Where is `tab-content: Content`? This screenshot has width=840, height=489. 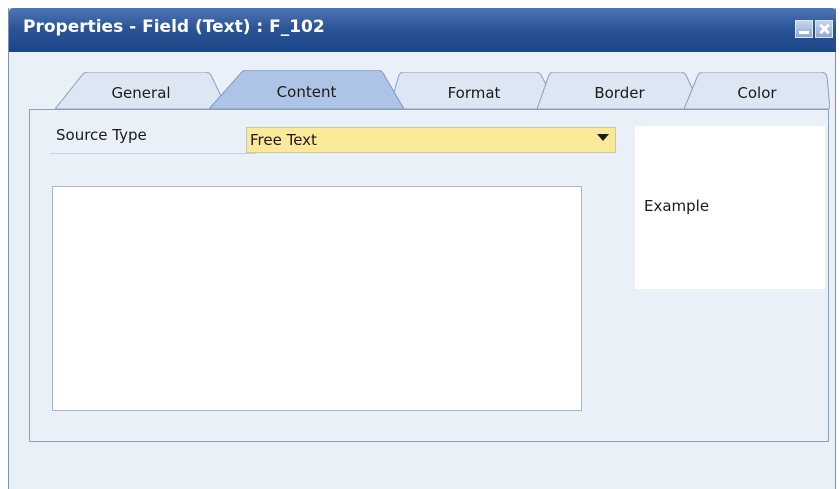
tab-content: Content is located at coordinates (306, 89).